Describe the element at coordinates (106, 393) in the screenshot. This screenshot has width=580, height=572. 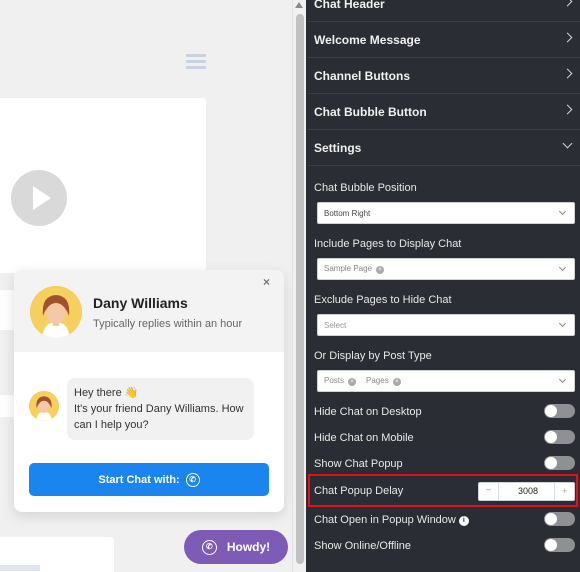
I see `message-line: Hey there 👋` at that location.